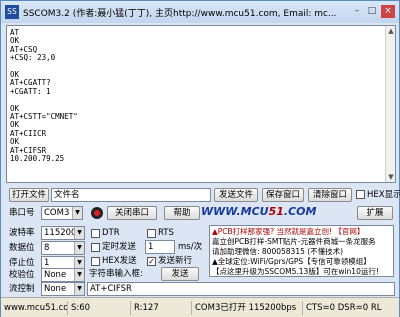 The height and width of the screenshot is (317, 400). What do you see at coordinates (283, 195) in the screenshot?
I see `save-window-button: 保存窗口` at bounding box center [283, 195].